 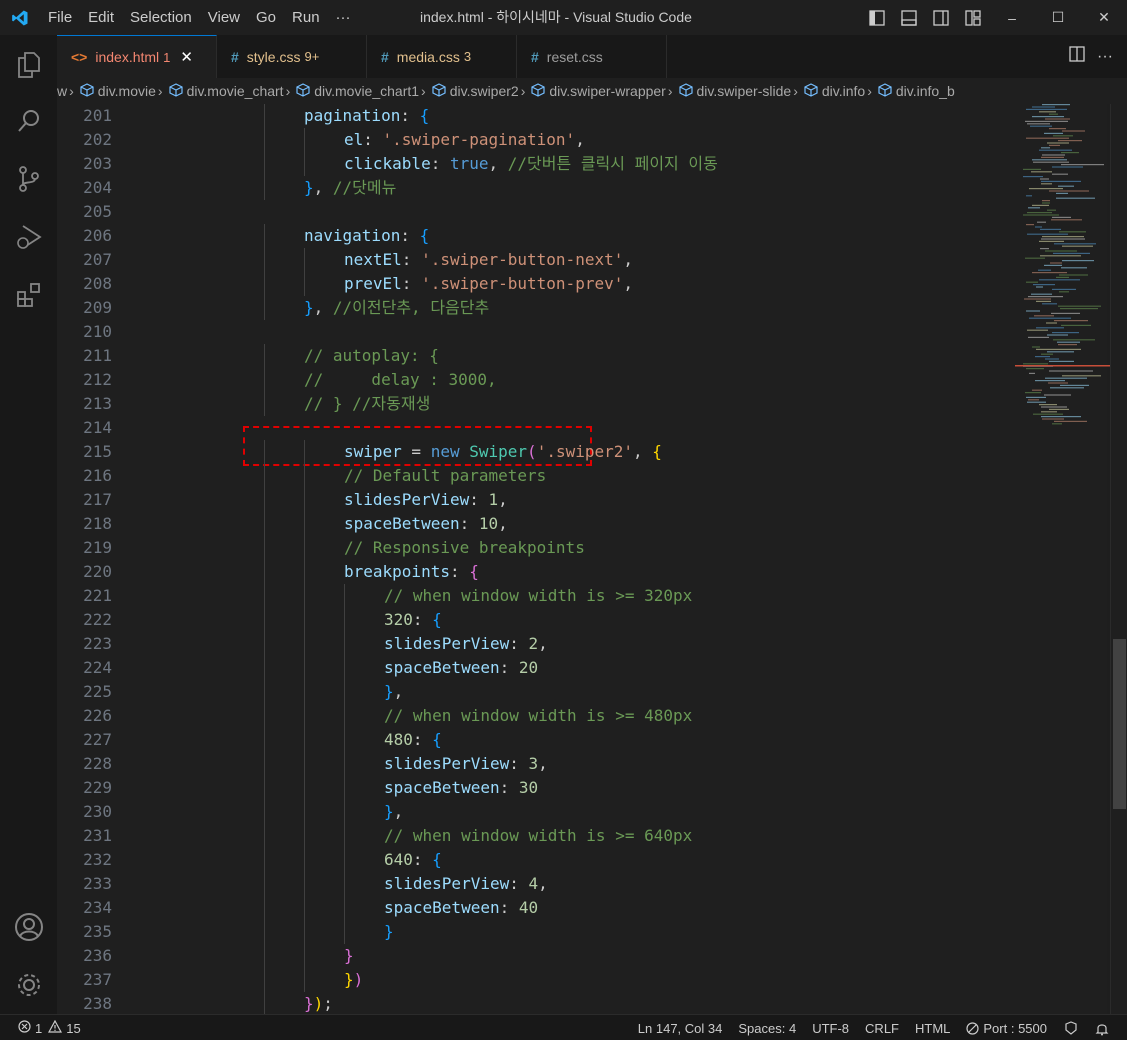 What do you see at coordinates (186, 57) in the screenshot?
I see `close-tab-icon: ✕` at bounding box center [186, 57].